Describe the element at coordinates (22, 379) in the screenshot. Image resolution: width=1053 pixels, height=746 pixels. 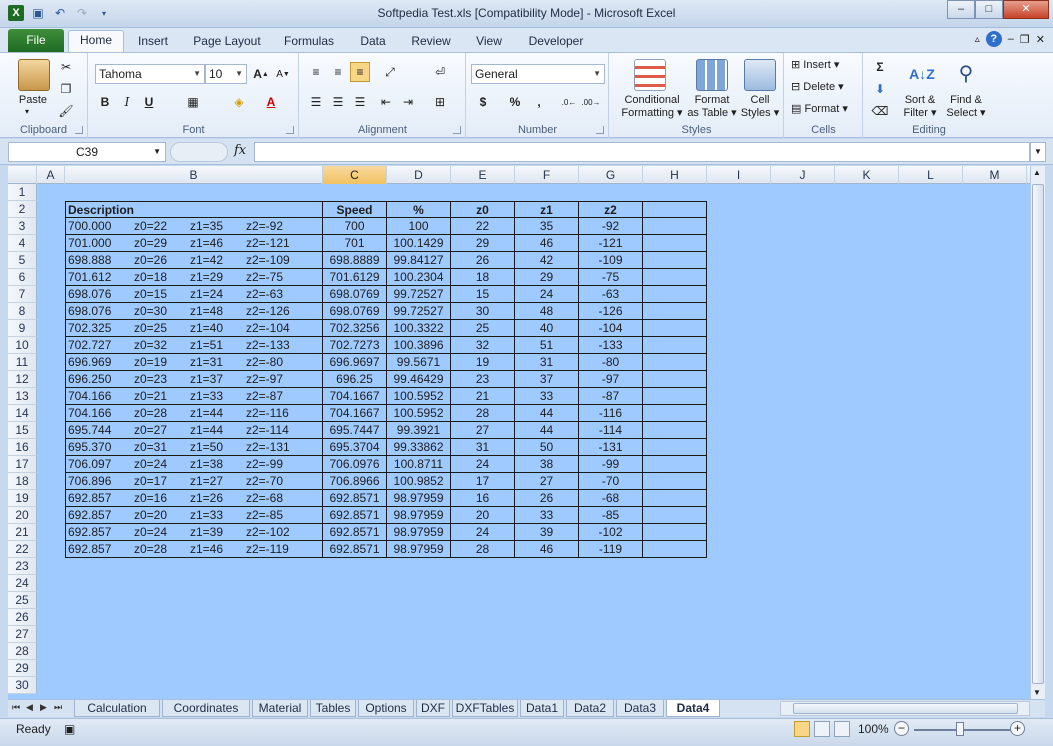
I see `row-header-12: 12` at that location.